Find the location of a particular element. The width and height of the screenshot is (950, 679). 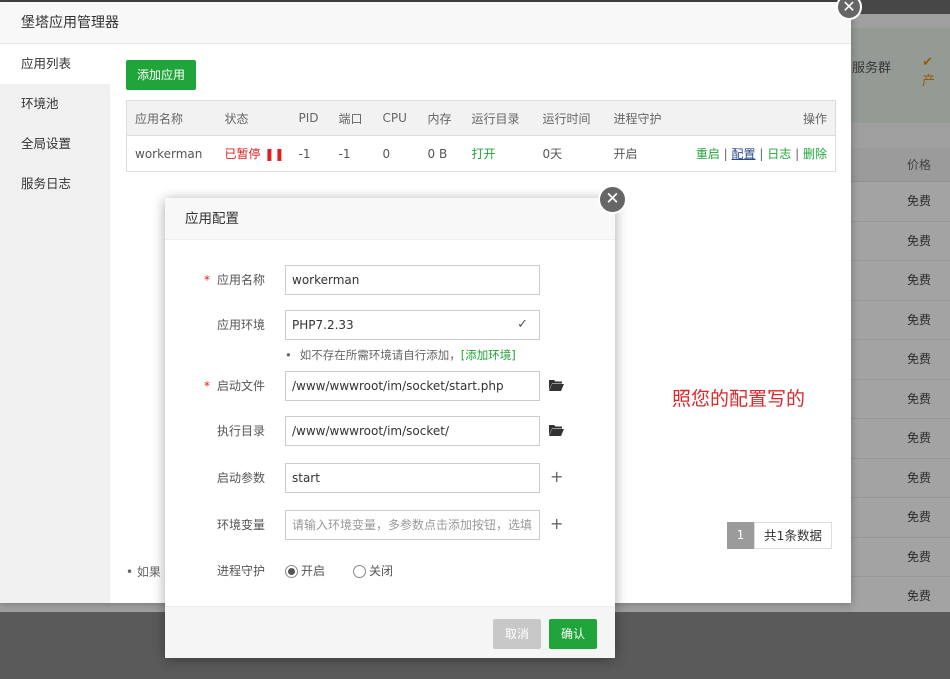

app-name-cell: workerman is located at coordinates (169, 153).